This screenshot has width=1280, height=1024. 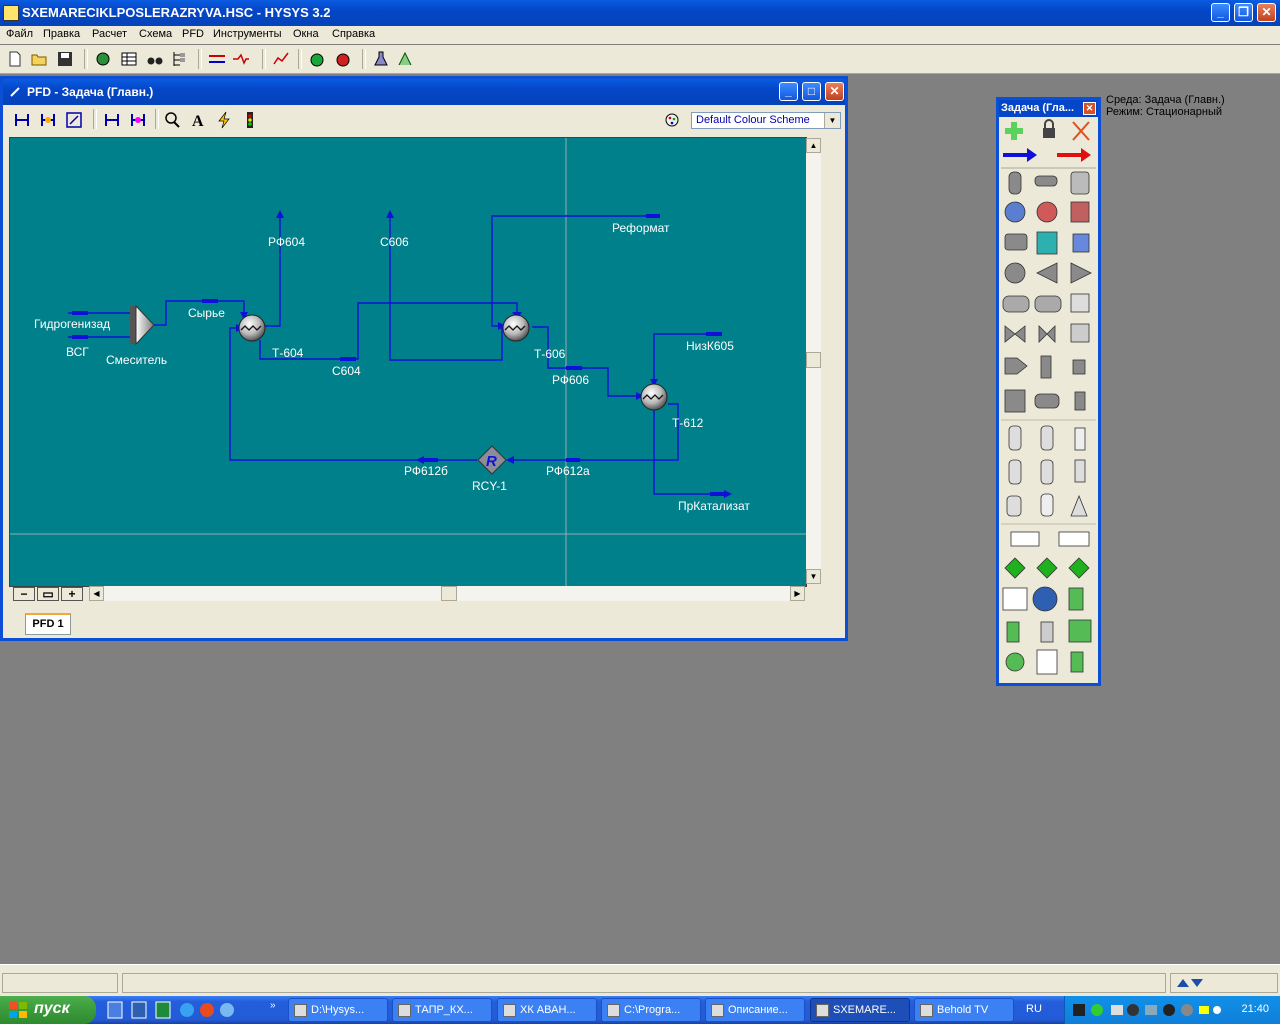 I want to click on palette-close-icon: ✕, so click(x=1089, y=108).